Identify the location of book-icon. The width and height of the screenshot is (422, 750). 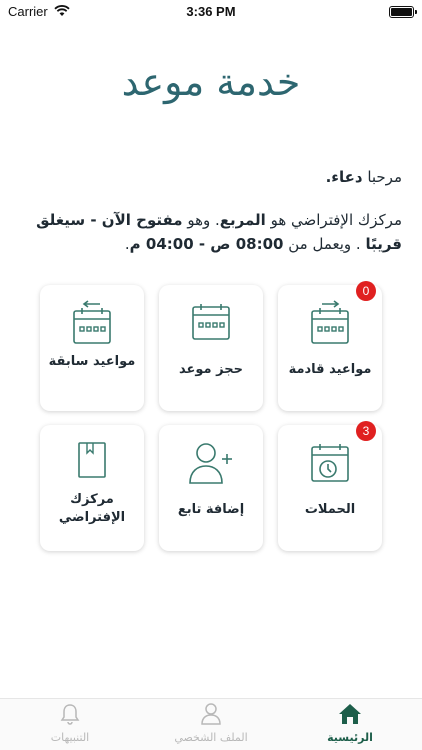
(92, 465).